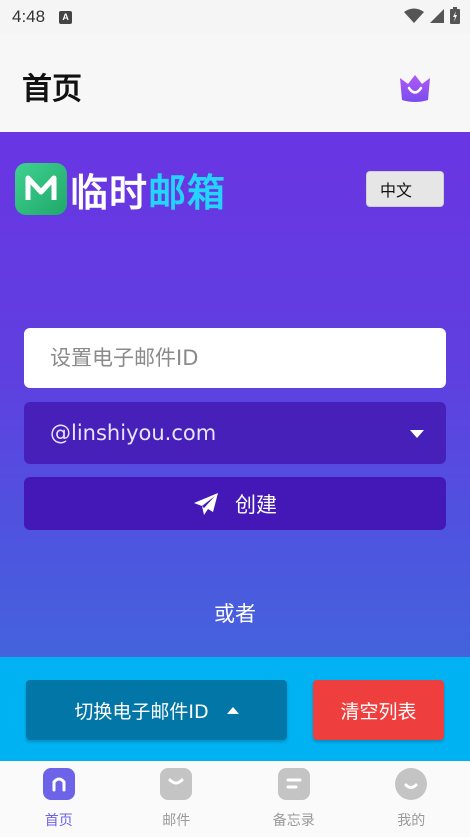  I want to click on profile-icon, so click(411, 784).